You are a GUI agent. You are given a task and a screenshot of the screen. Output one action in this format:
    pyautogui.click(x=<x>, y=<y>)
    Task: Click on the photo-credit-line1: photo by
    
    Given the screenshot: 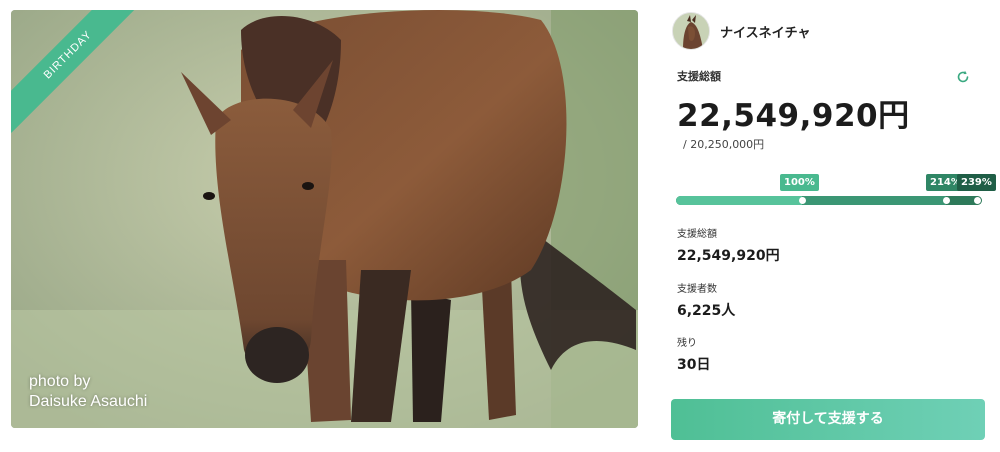 What is the action you would take?
    pyautogui.click(x=60, y=381)
    